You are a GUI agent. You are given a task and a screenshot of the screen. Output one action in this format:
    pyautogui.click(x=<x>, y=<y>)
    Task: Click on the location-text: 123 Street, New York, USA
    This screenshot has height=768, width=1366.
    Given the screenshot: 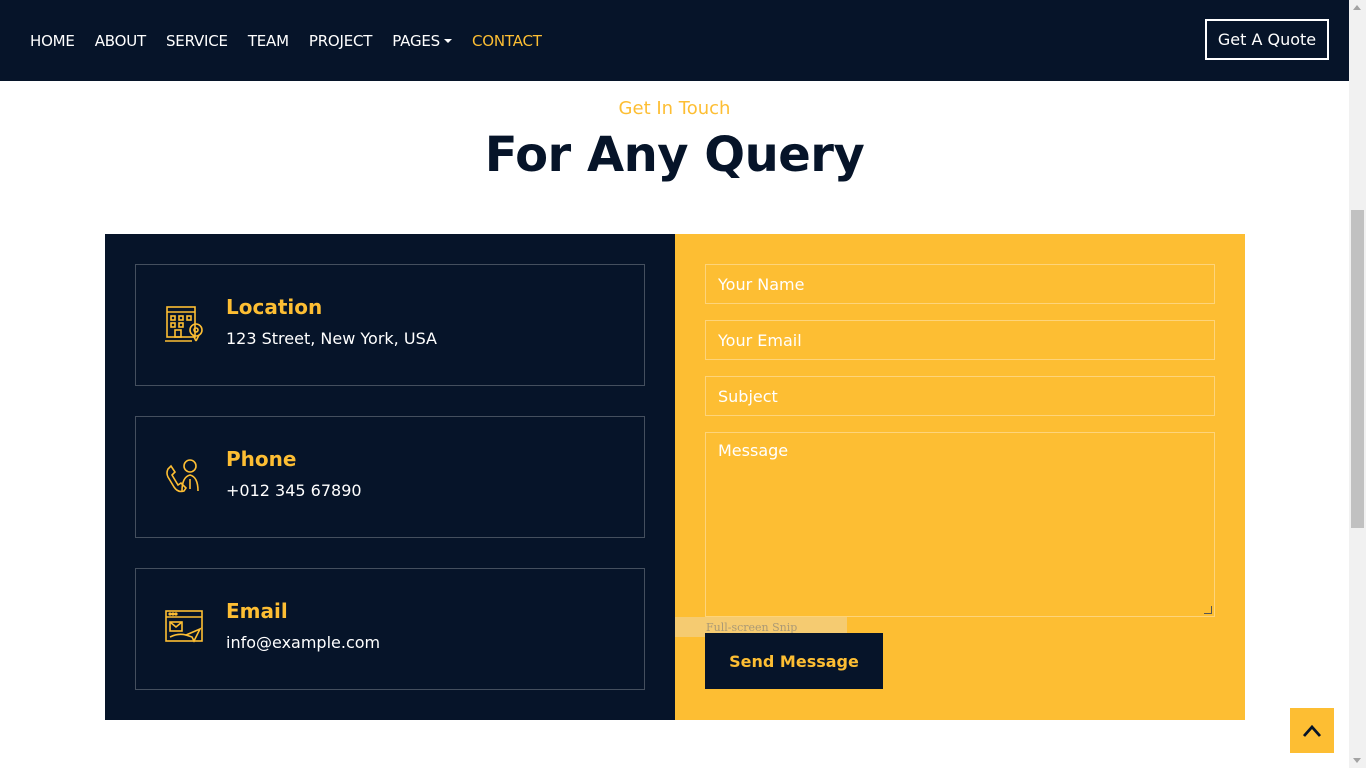 What is the action you would take?
    pyautogui.click(x=331, y=338)
    